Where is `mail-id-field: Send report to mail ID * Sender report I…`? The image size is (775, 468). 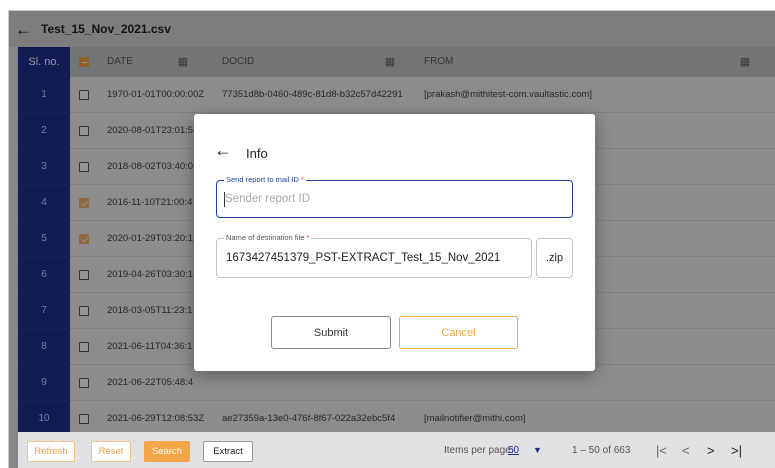
mail-id-field: Send report to mail ID * Sender report I… is located at coordinates (394, 196).